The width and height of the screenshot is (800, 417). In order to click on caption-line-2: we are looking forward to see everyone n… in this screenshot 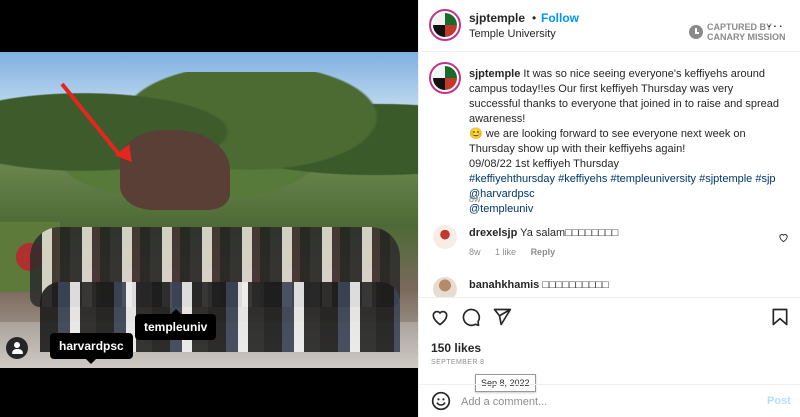, I will do `click(607, 141)`.